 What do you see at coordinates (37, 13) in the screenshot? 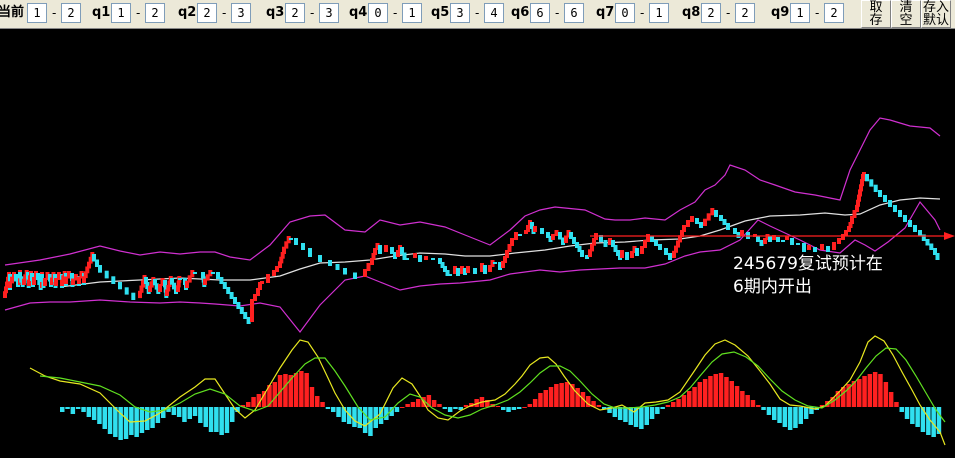
I see `current-start-input: 1` at bounding box center [37, 13].